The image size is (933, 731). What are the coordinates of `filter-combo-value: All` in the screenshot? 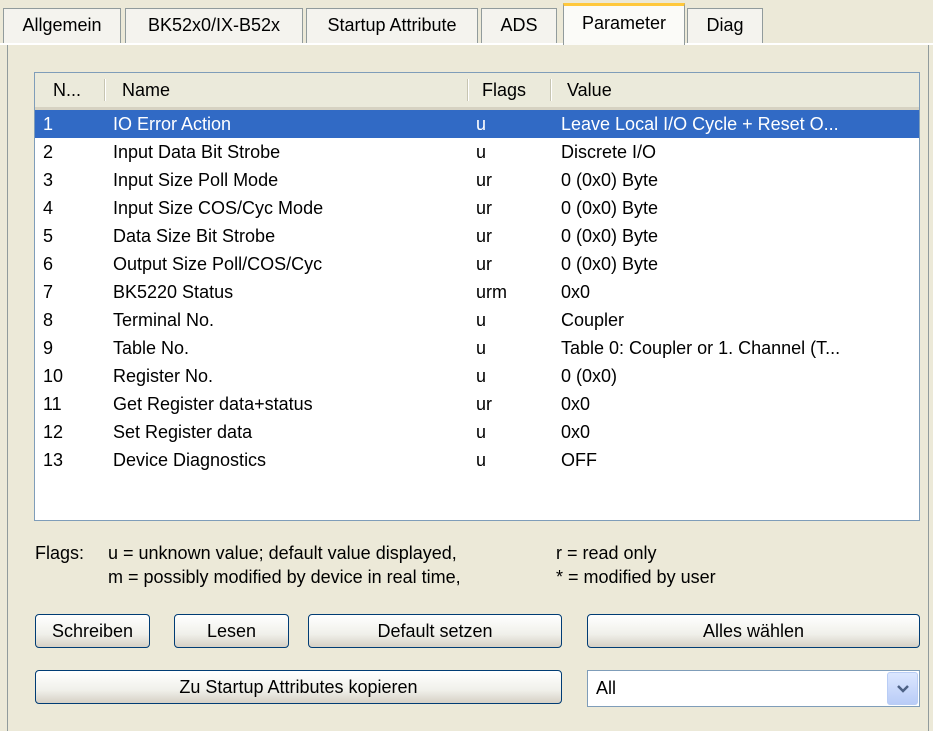 It's located at (606, 688).